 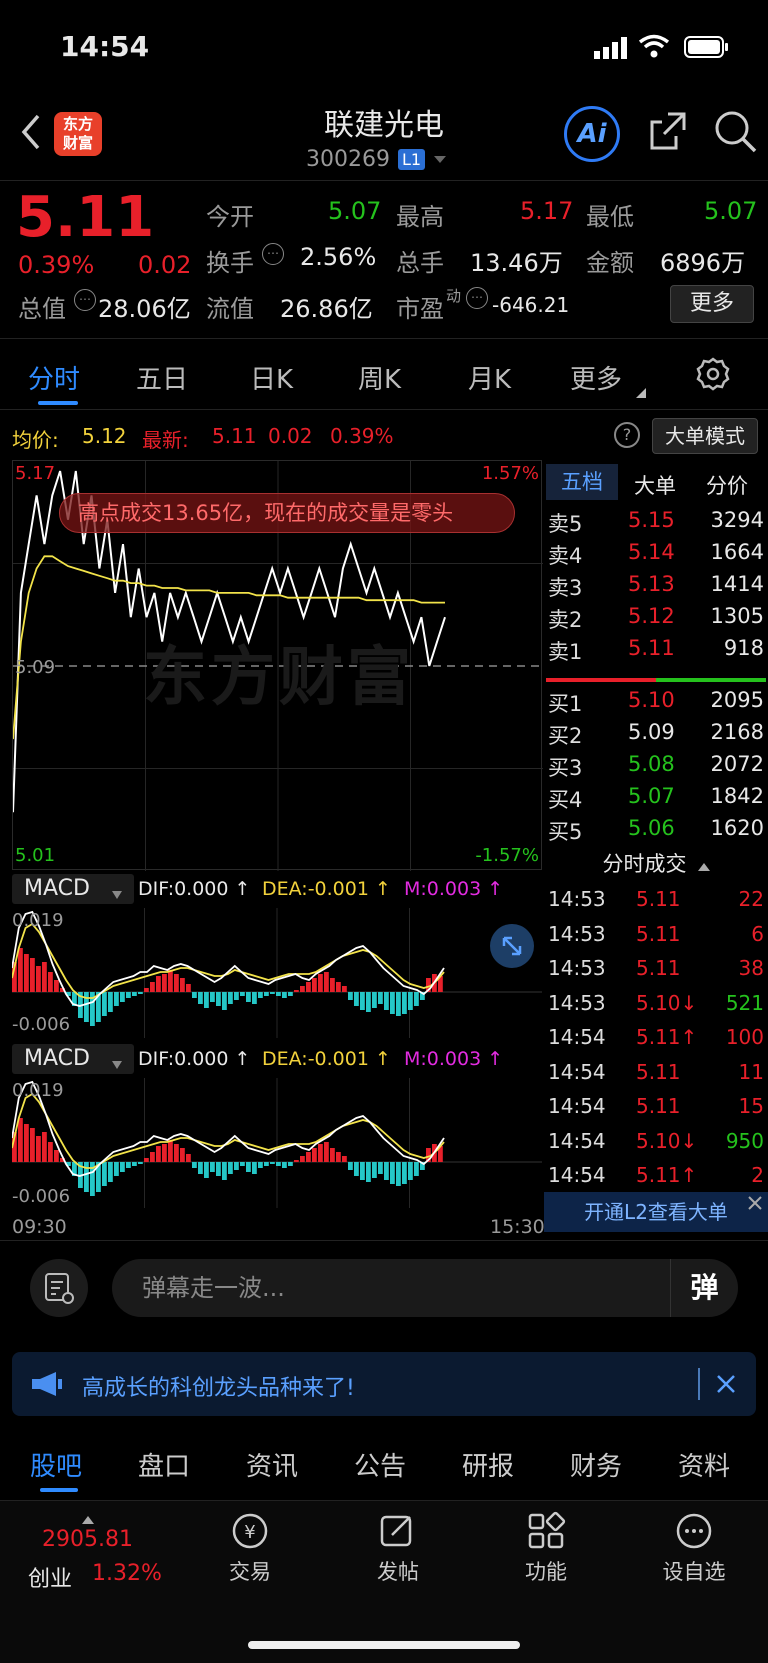 I want to click on l2-banner: 开通L2查看大单, so click(x=656, y=1212).